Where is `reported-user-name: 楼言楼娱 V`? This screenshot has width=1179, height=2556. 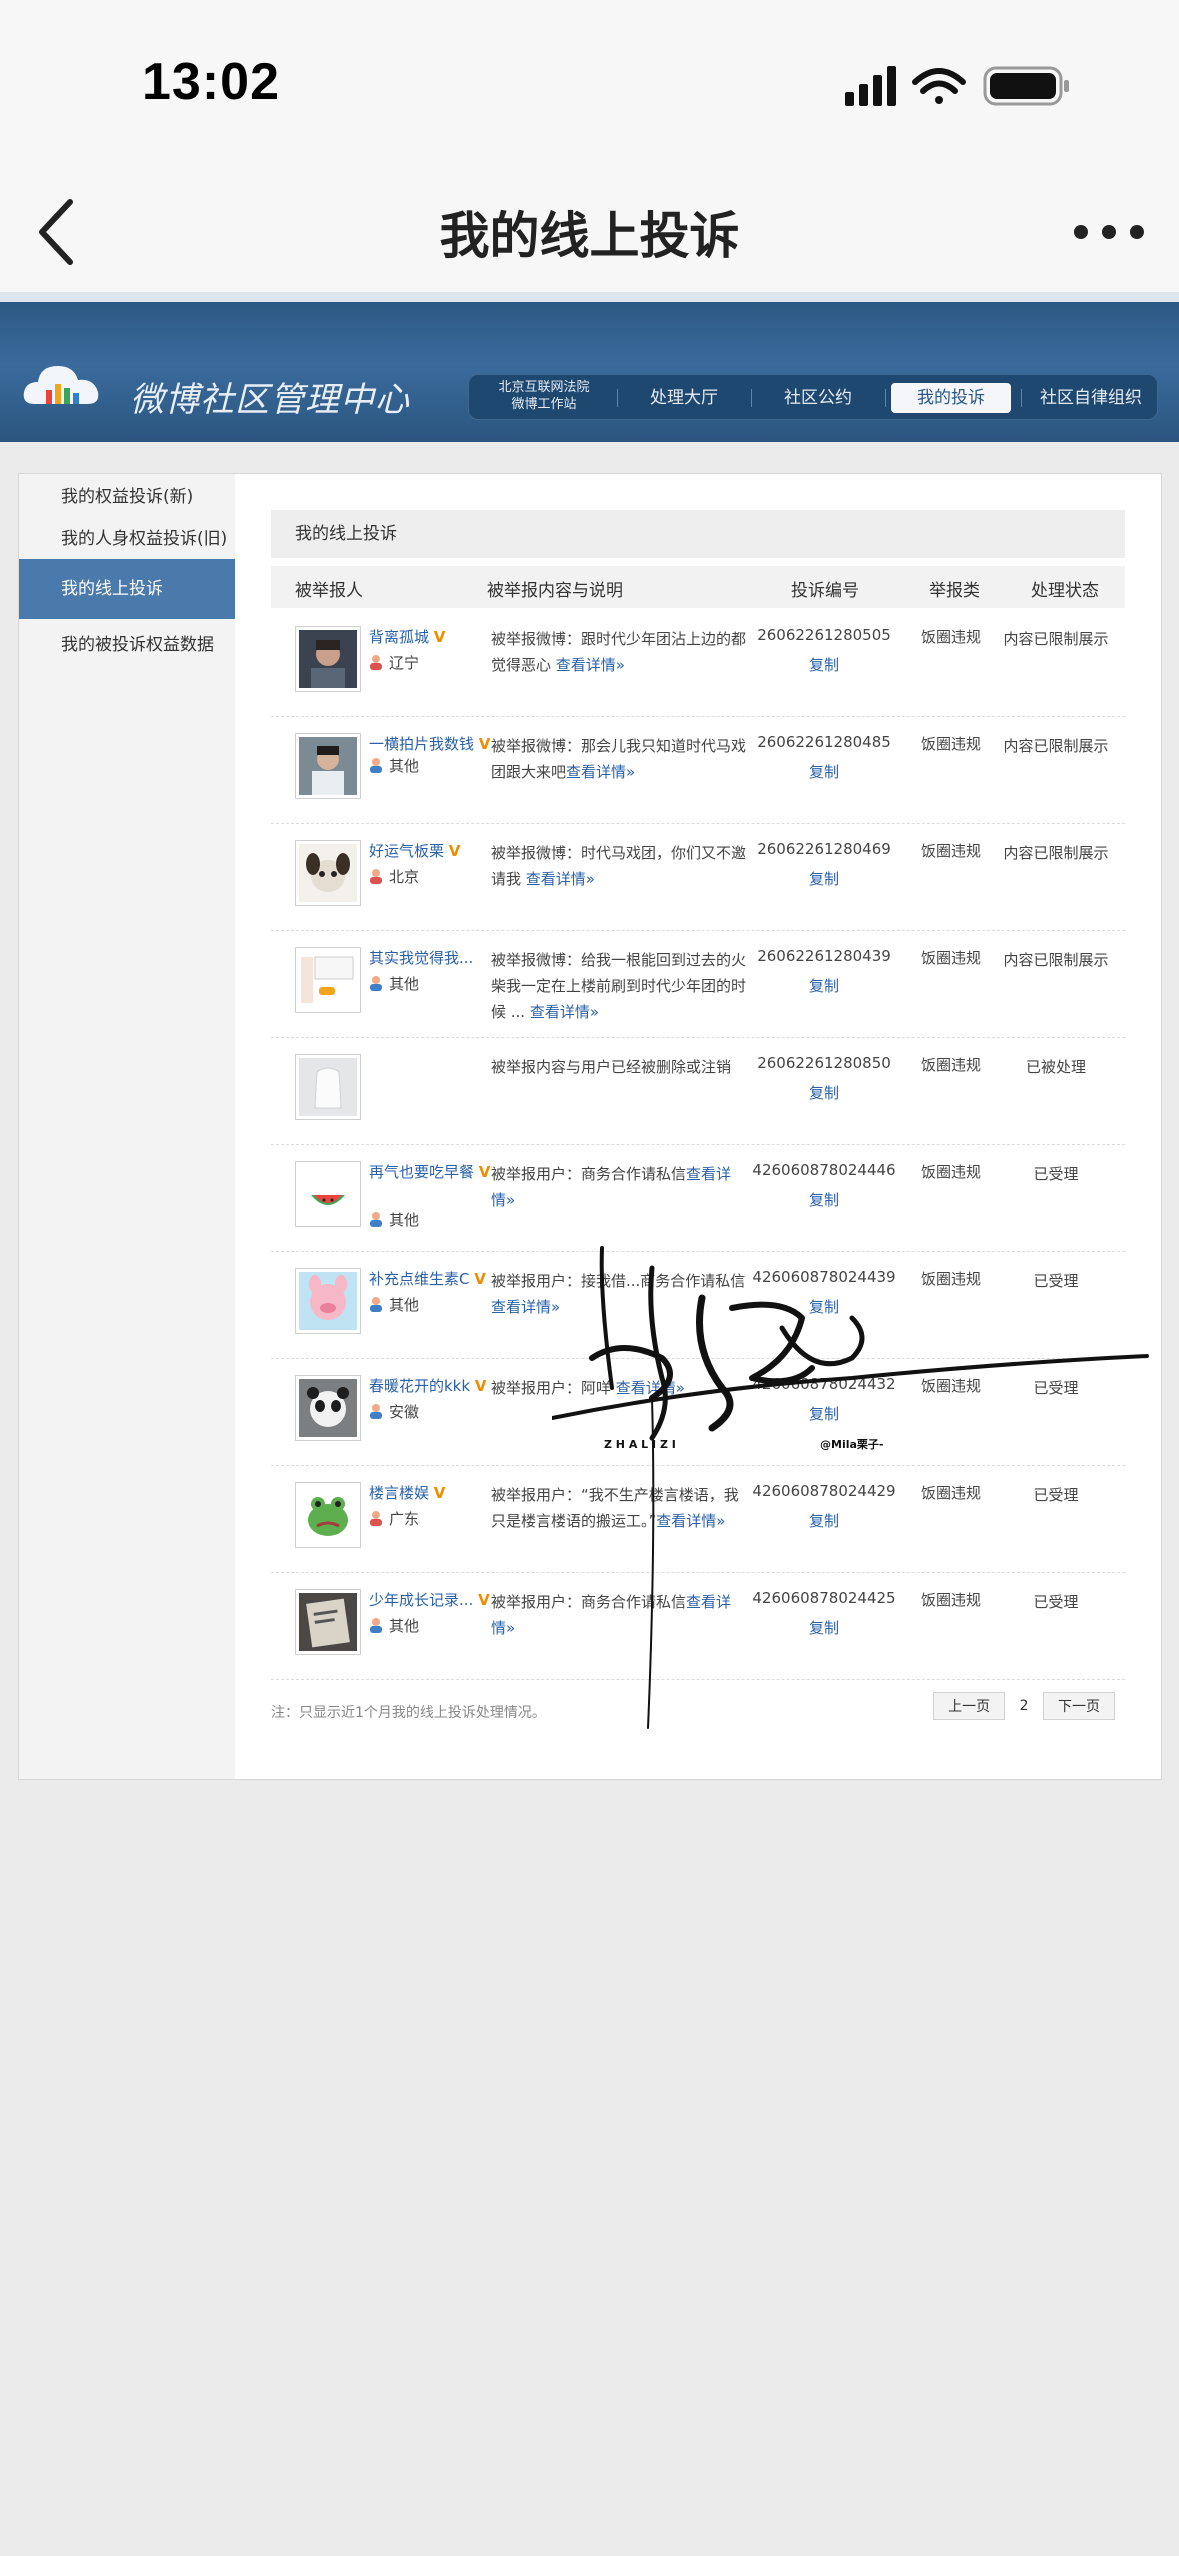
reported-user-name: 楼言楼娱 V is located at coordinates (431, 1493).